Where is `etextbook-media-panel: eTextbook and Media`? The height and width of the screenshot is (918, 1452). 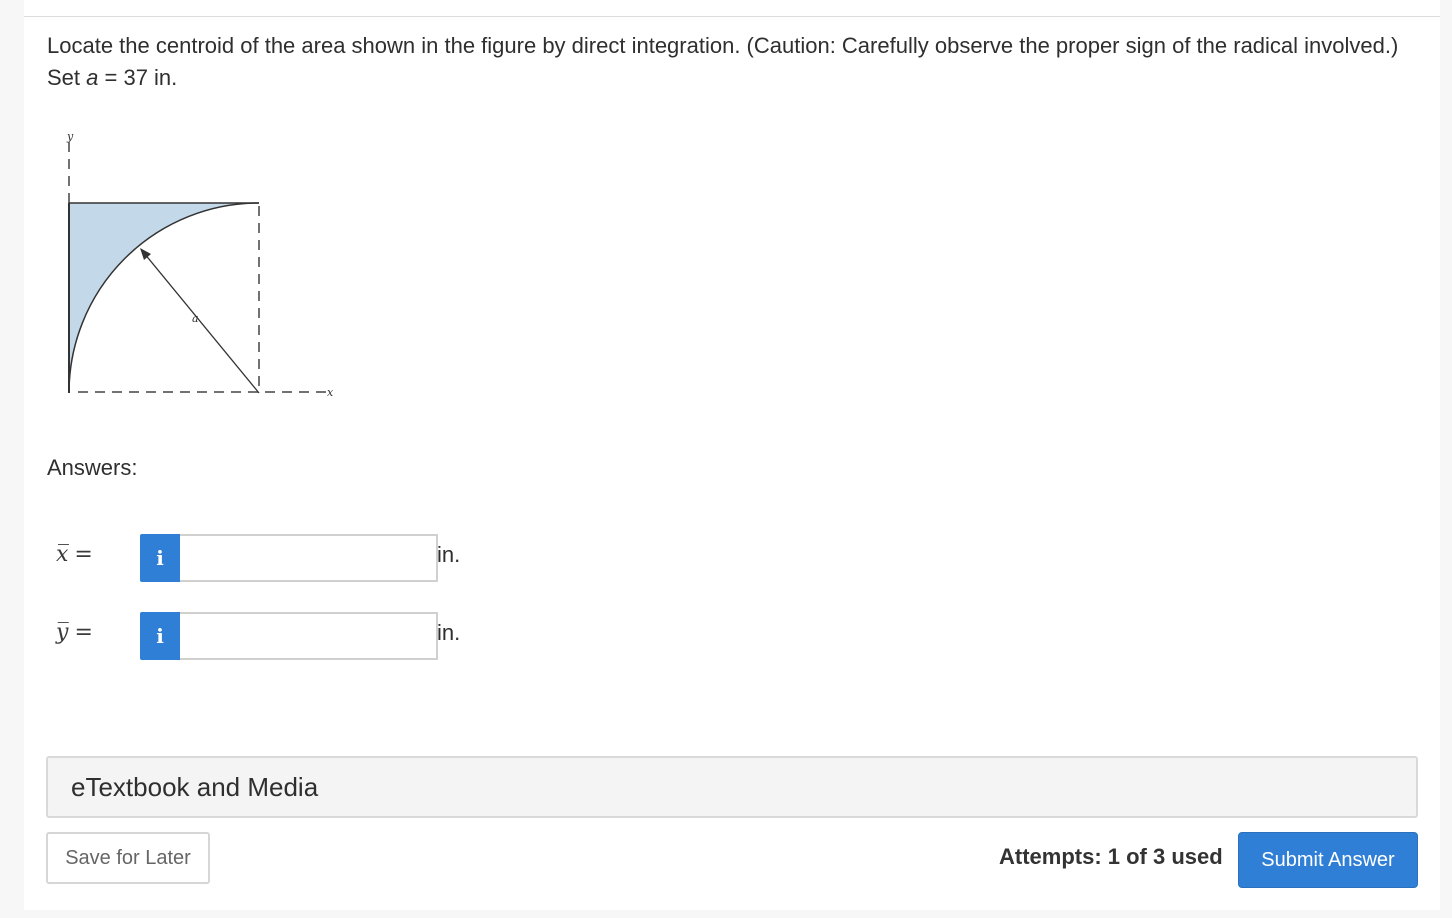
etextbook-media-panel: eTextbook and Media is located at coordinates (732, 787).